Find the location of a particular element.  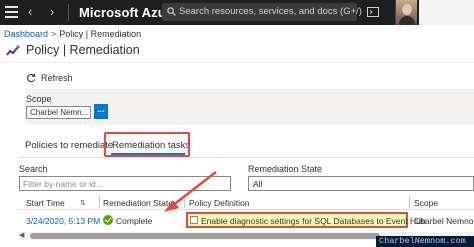

scope-value: Charbel Nemnom is located at coordinates (444, 221).